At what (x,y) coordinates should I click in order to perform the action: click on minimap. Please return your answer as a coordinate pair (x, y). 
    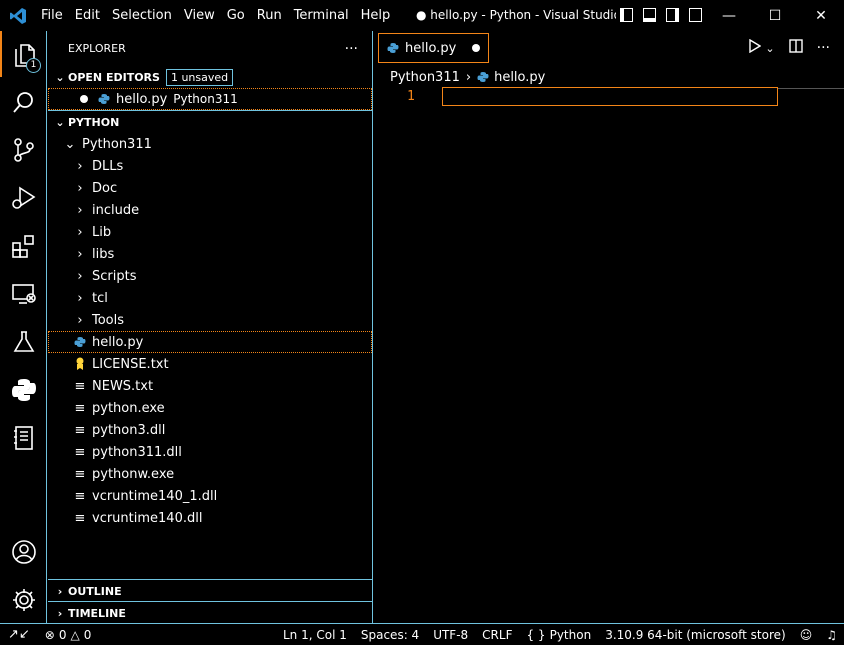
    Looking at the image, I should click on (811, 89).